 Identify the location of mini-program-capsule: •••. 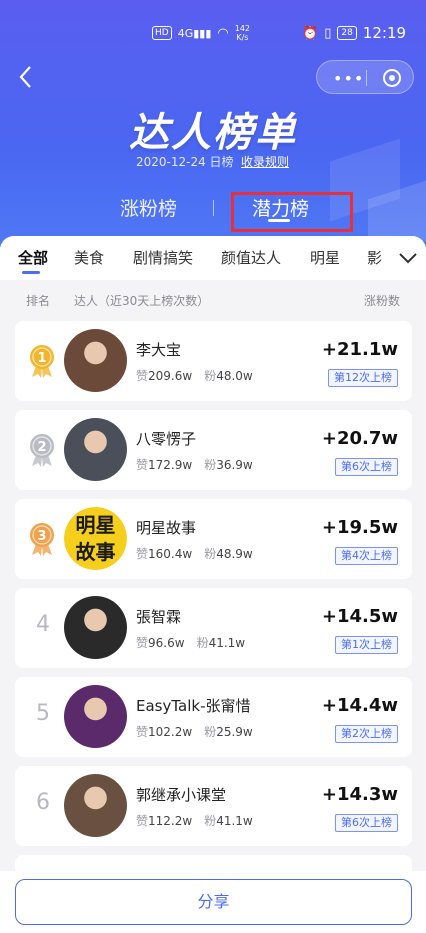
(365, 77).